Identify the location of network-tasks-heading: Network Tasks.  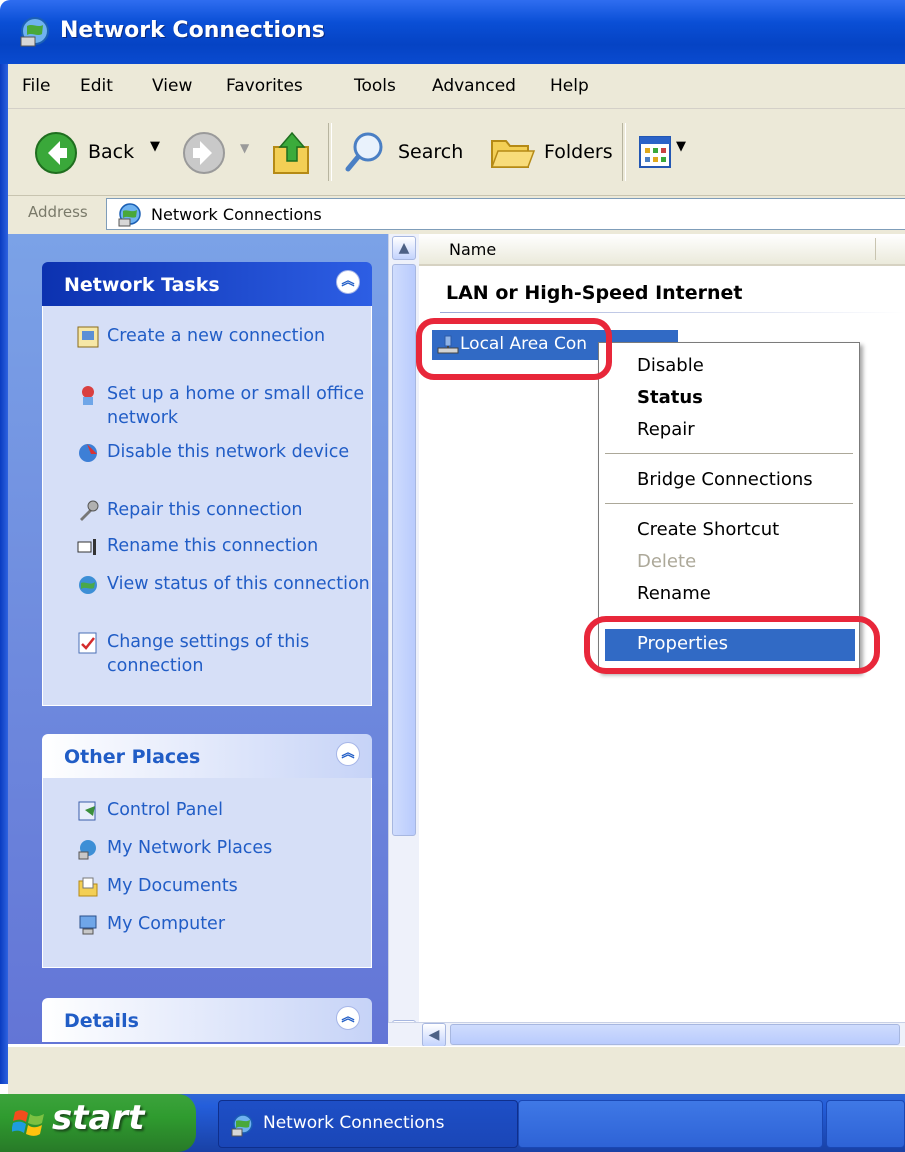
(142, 285).